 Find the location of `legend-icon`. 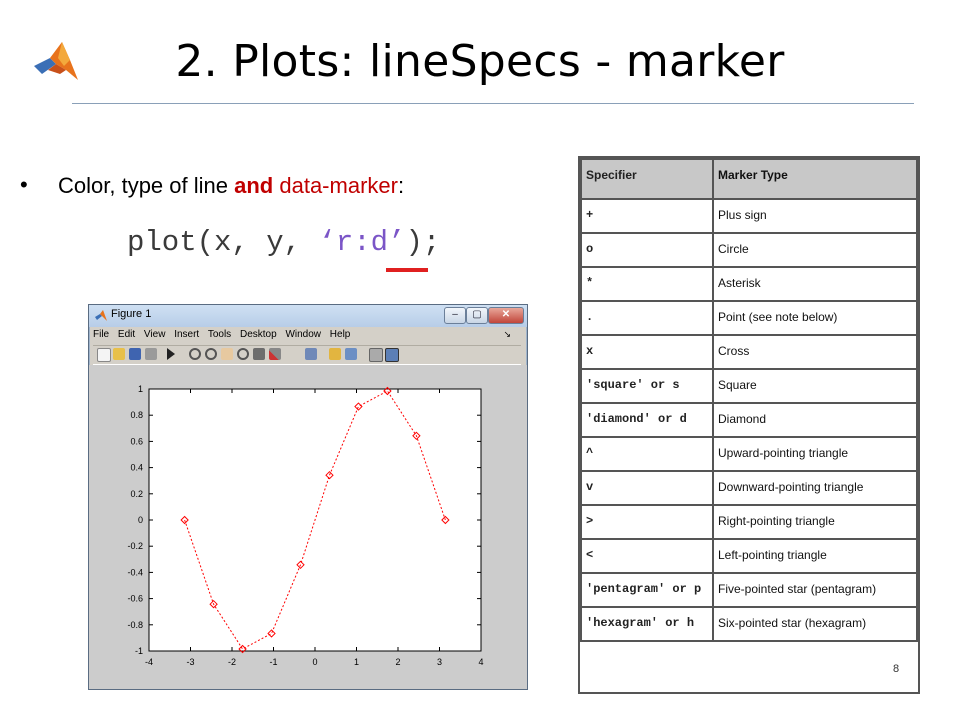

legend-icon is located at coordinates (351, 354).